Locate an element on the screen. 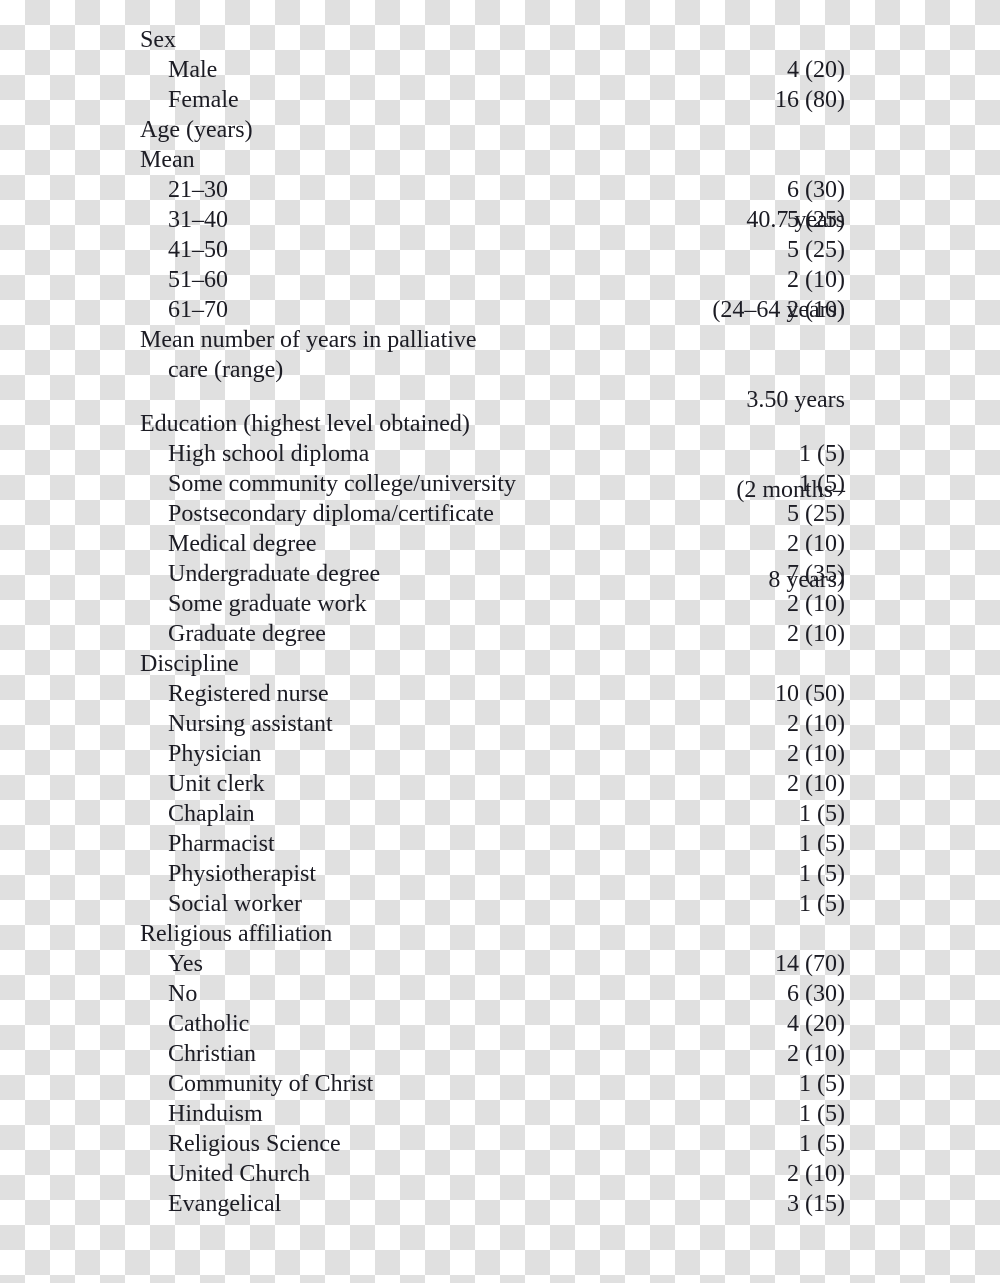 This screenshot has height=1283, width=1000. table-row: Community of Christ 1 (5) is located at coordinates (492, 1084).